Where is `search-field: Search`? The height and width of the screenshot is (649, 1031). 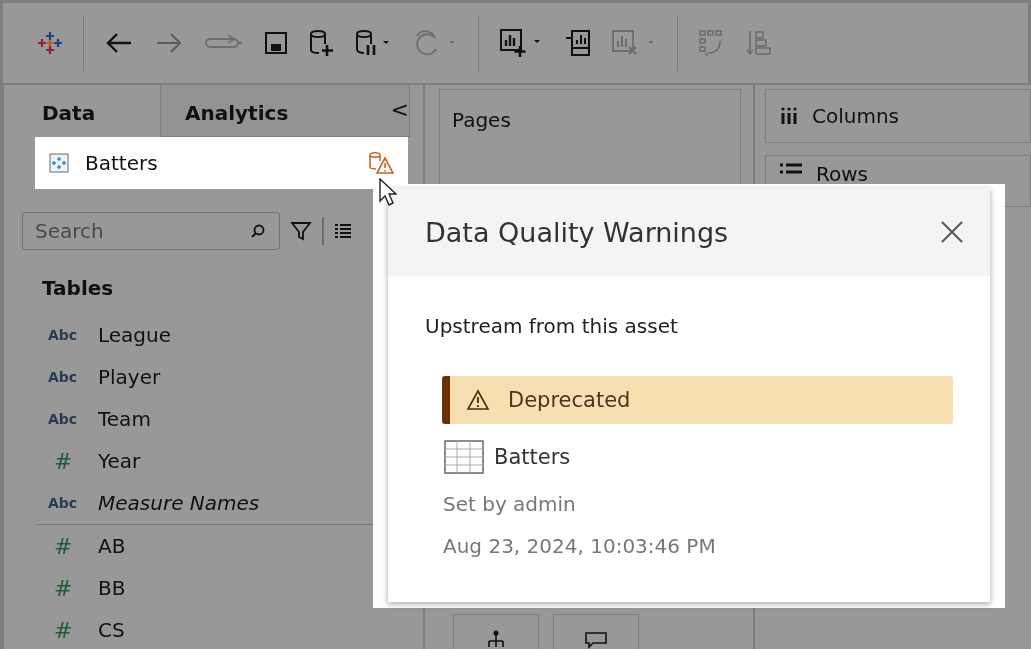 search-field: Search is located at coordinates (151, 231).